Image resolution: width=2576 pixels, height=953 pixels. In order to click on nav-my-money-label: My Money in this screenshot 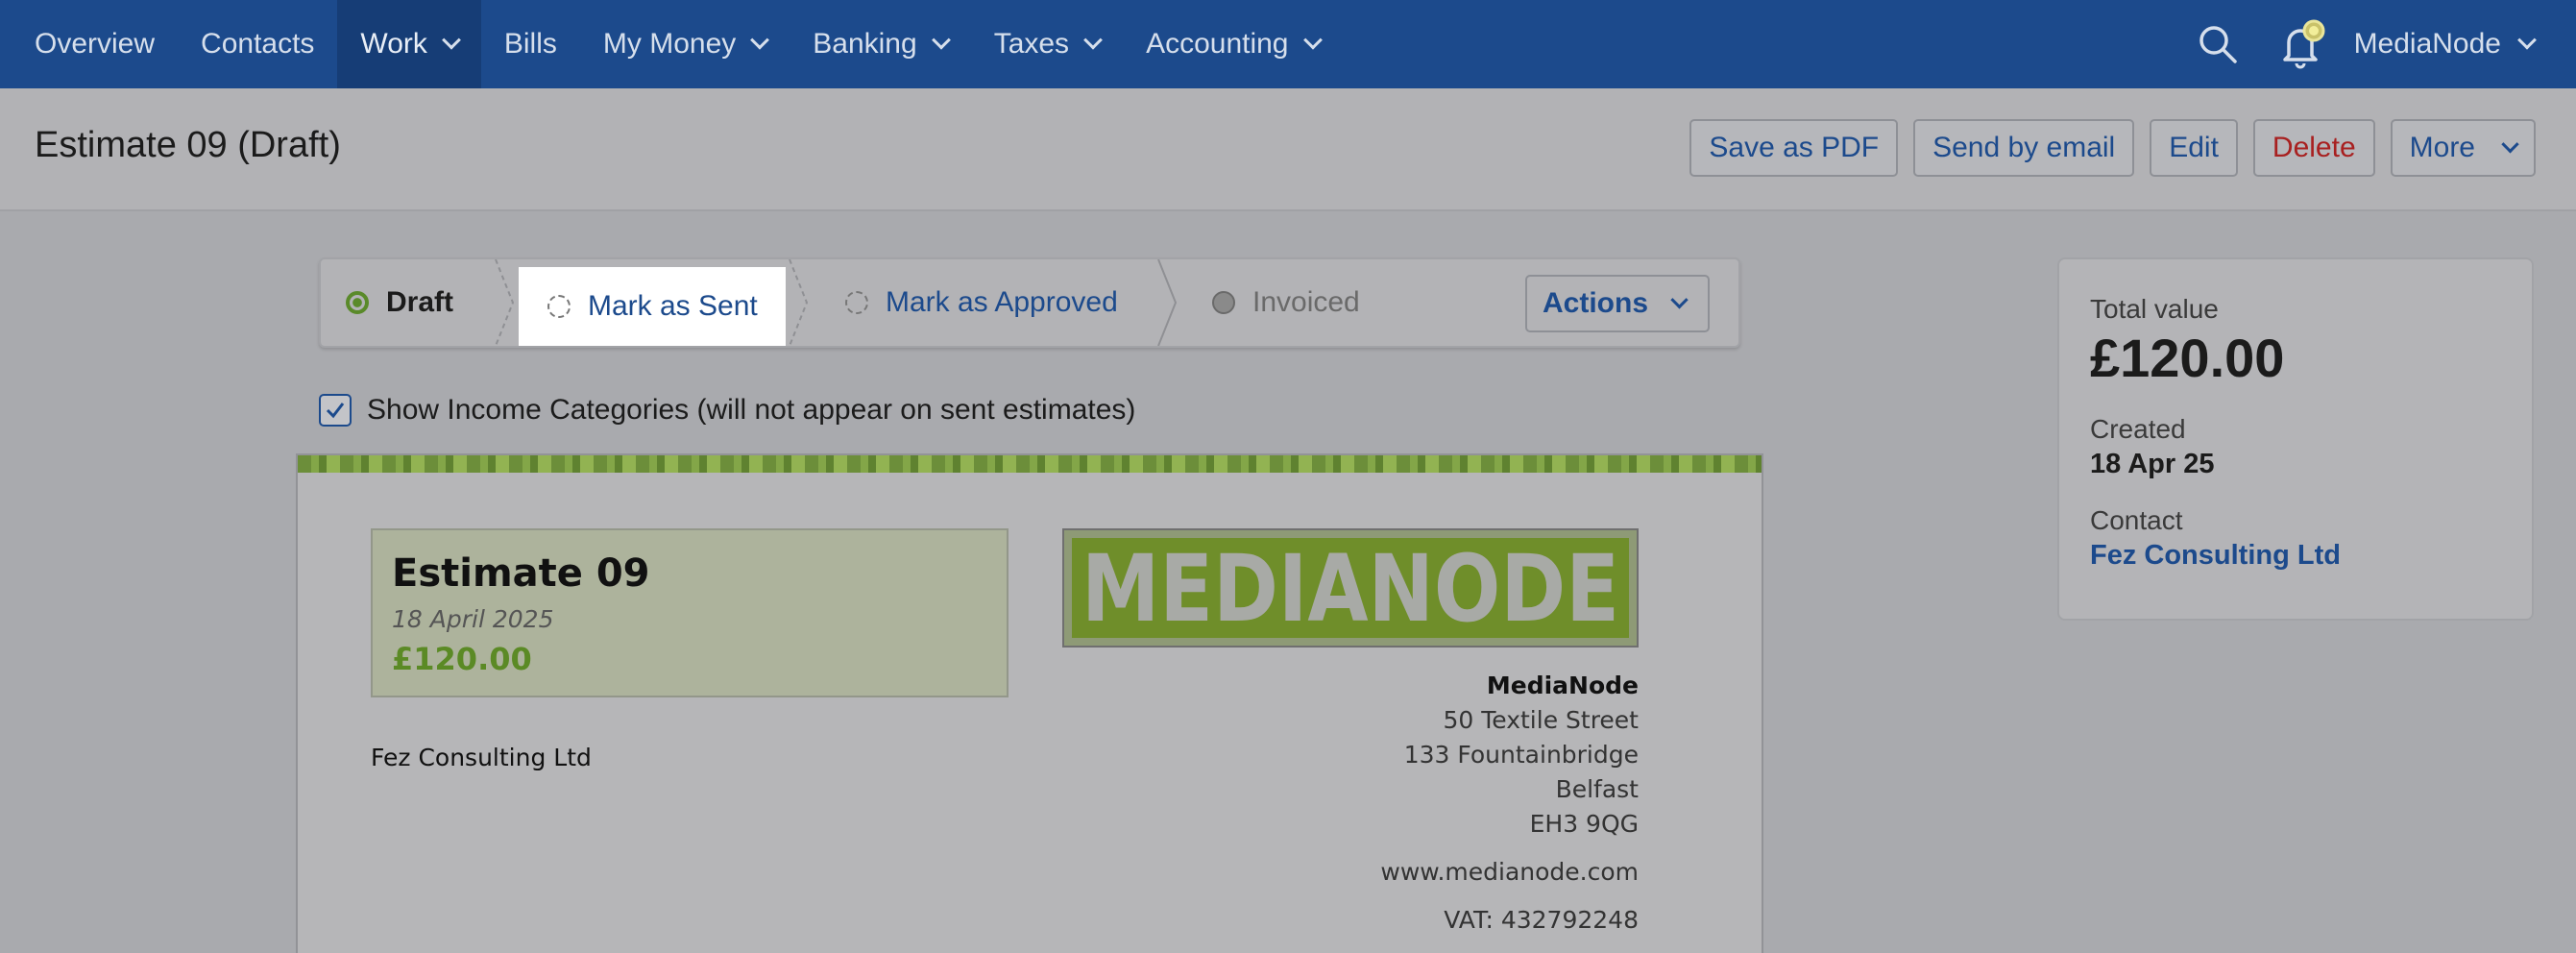, I will do `click(670, 44)`.